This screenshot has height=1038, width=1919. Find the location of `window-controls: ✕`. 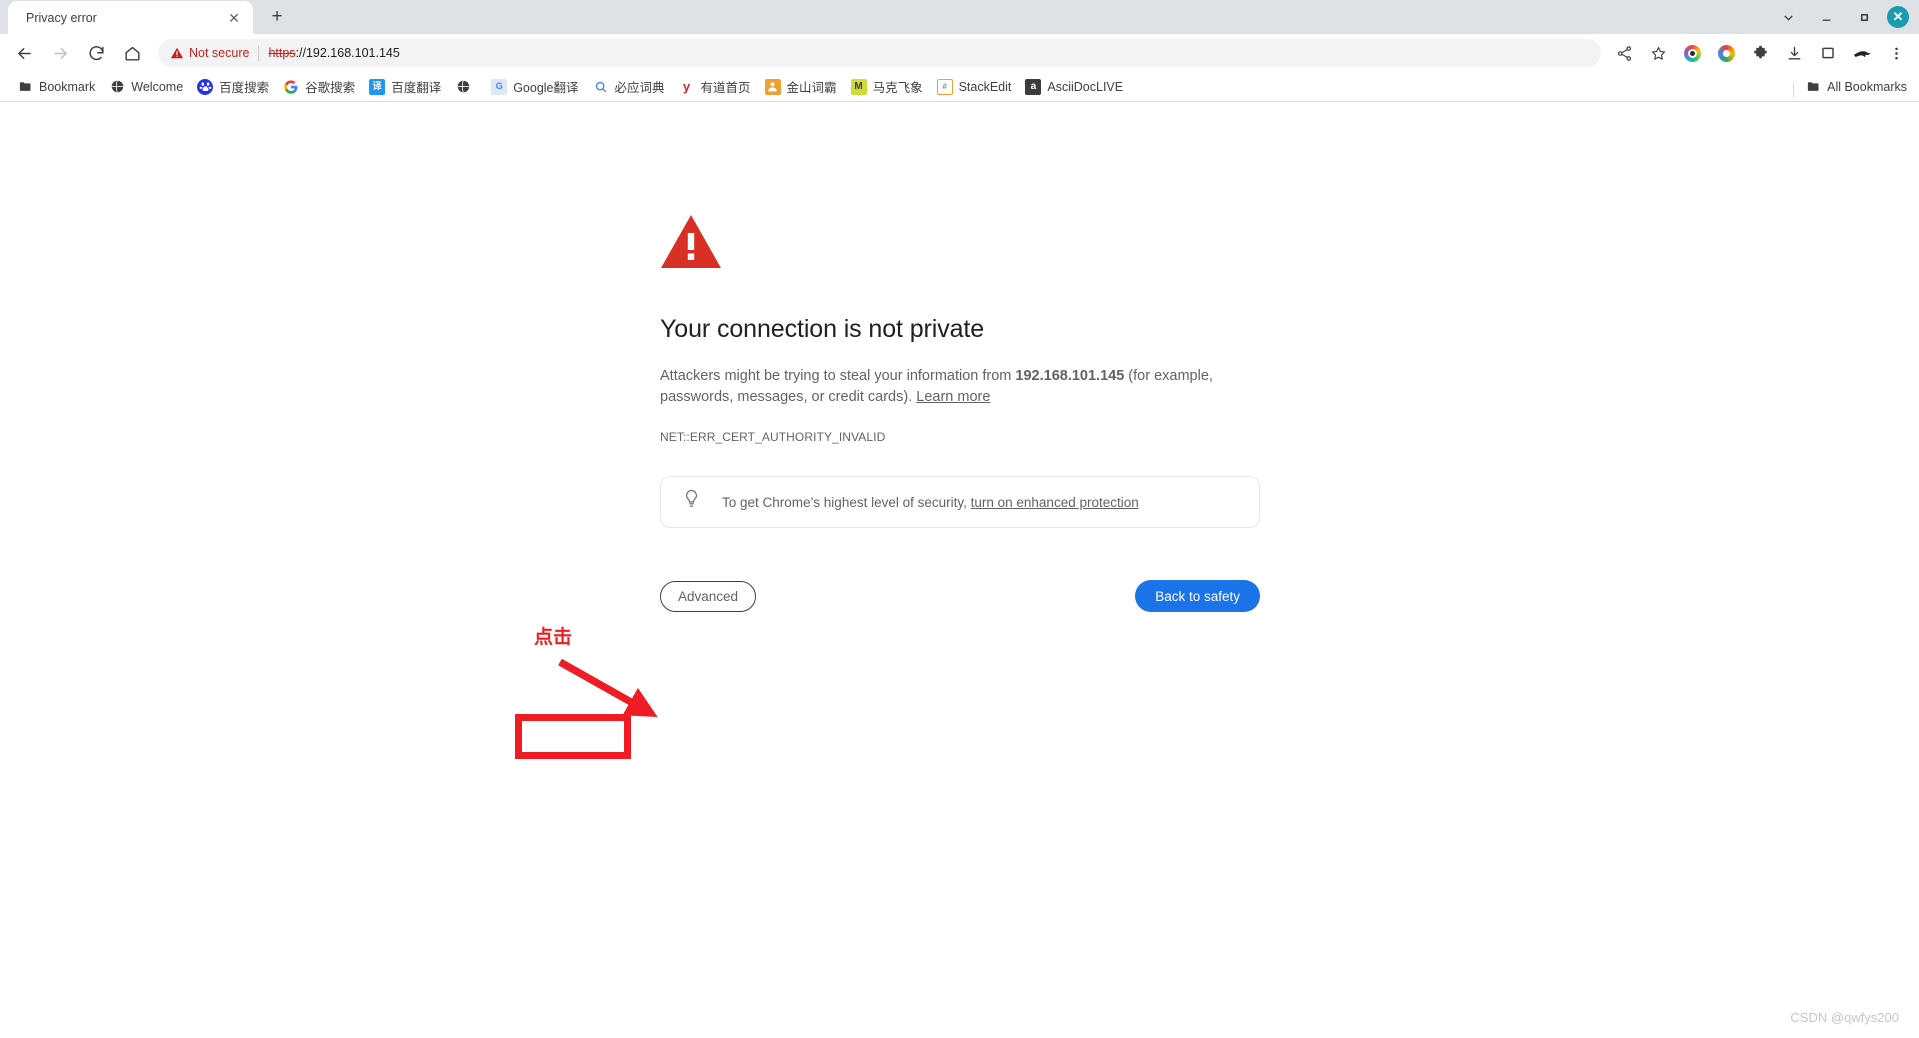

window-controls: ✕ is located at coordinates (1842, 17).